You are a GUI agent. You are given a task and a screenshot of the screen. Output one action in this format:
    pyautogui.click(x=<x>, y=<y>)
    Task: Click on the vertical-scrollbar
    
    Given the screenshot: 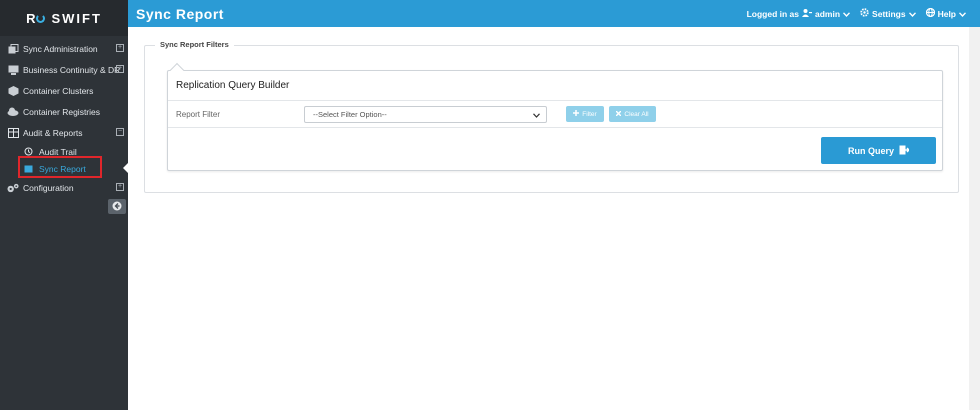 What is the action you would take?
    pyautogui.click(x=974, y=218)
    